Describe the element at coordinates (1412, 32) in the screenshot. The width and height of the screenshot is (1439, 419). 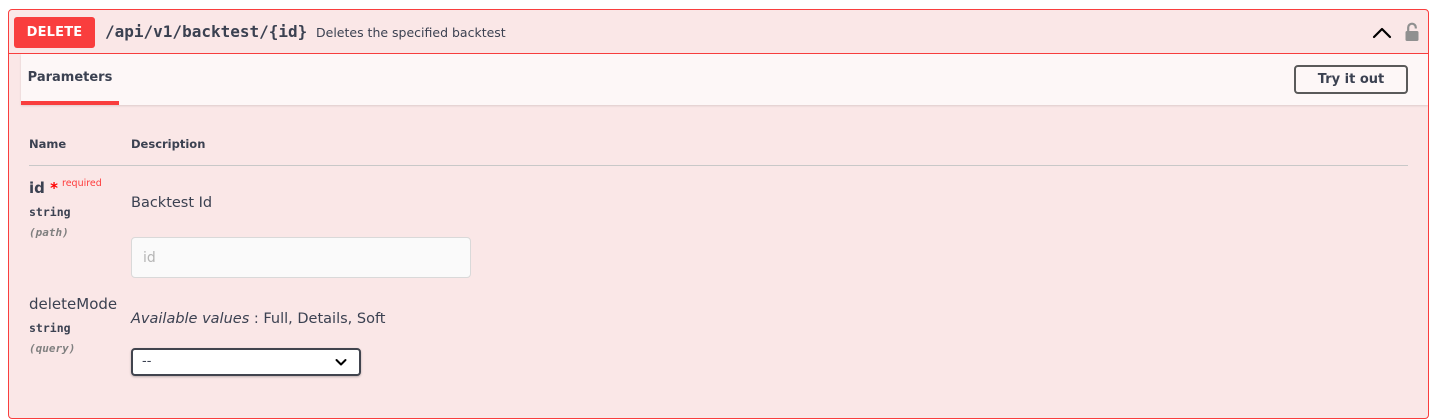
I see `unlock-icon` at that location.